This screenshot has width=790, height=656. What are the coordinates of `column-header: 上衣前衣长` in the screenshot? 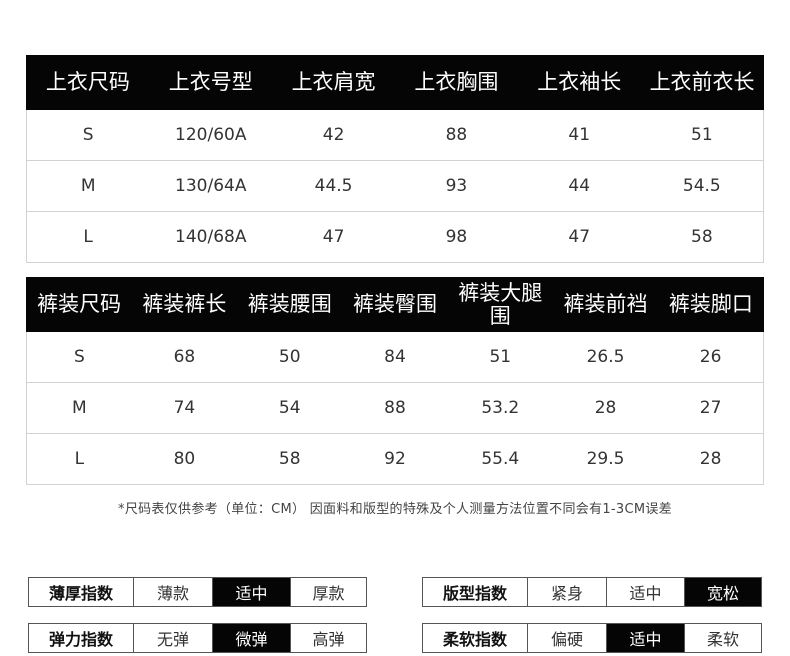 It's located at (702, 82).